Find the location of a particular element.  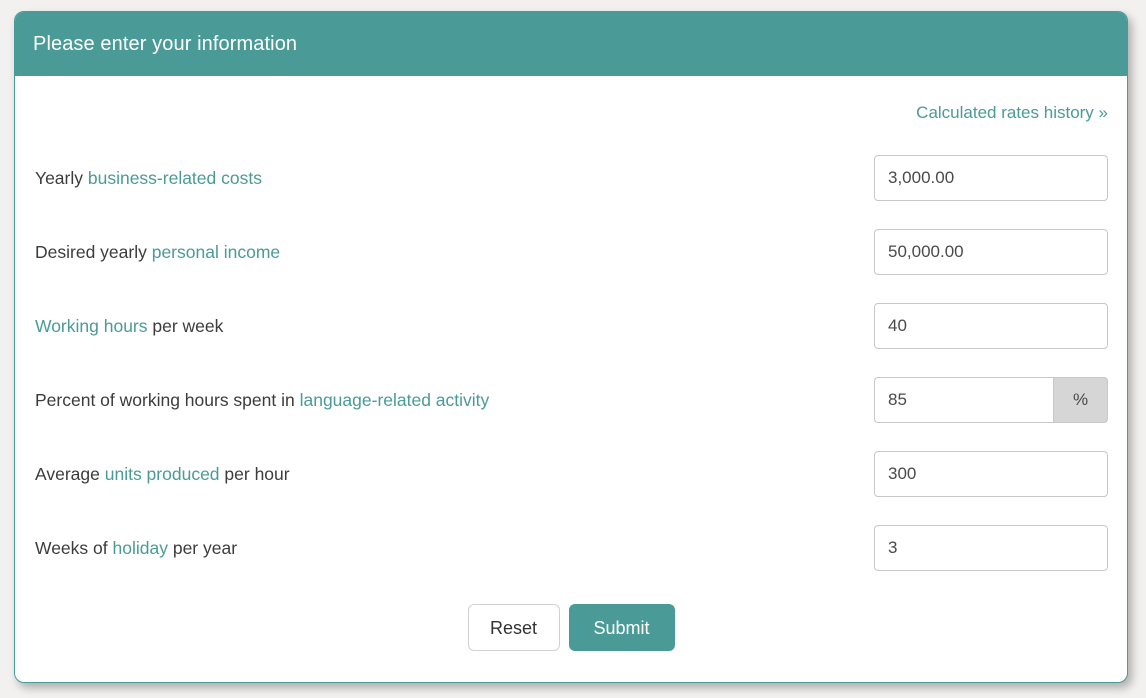

submit-button: Submit is located at coordinates (621, 627).